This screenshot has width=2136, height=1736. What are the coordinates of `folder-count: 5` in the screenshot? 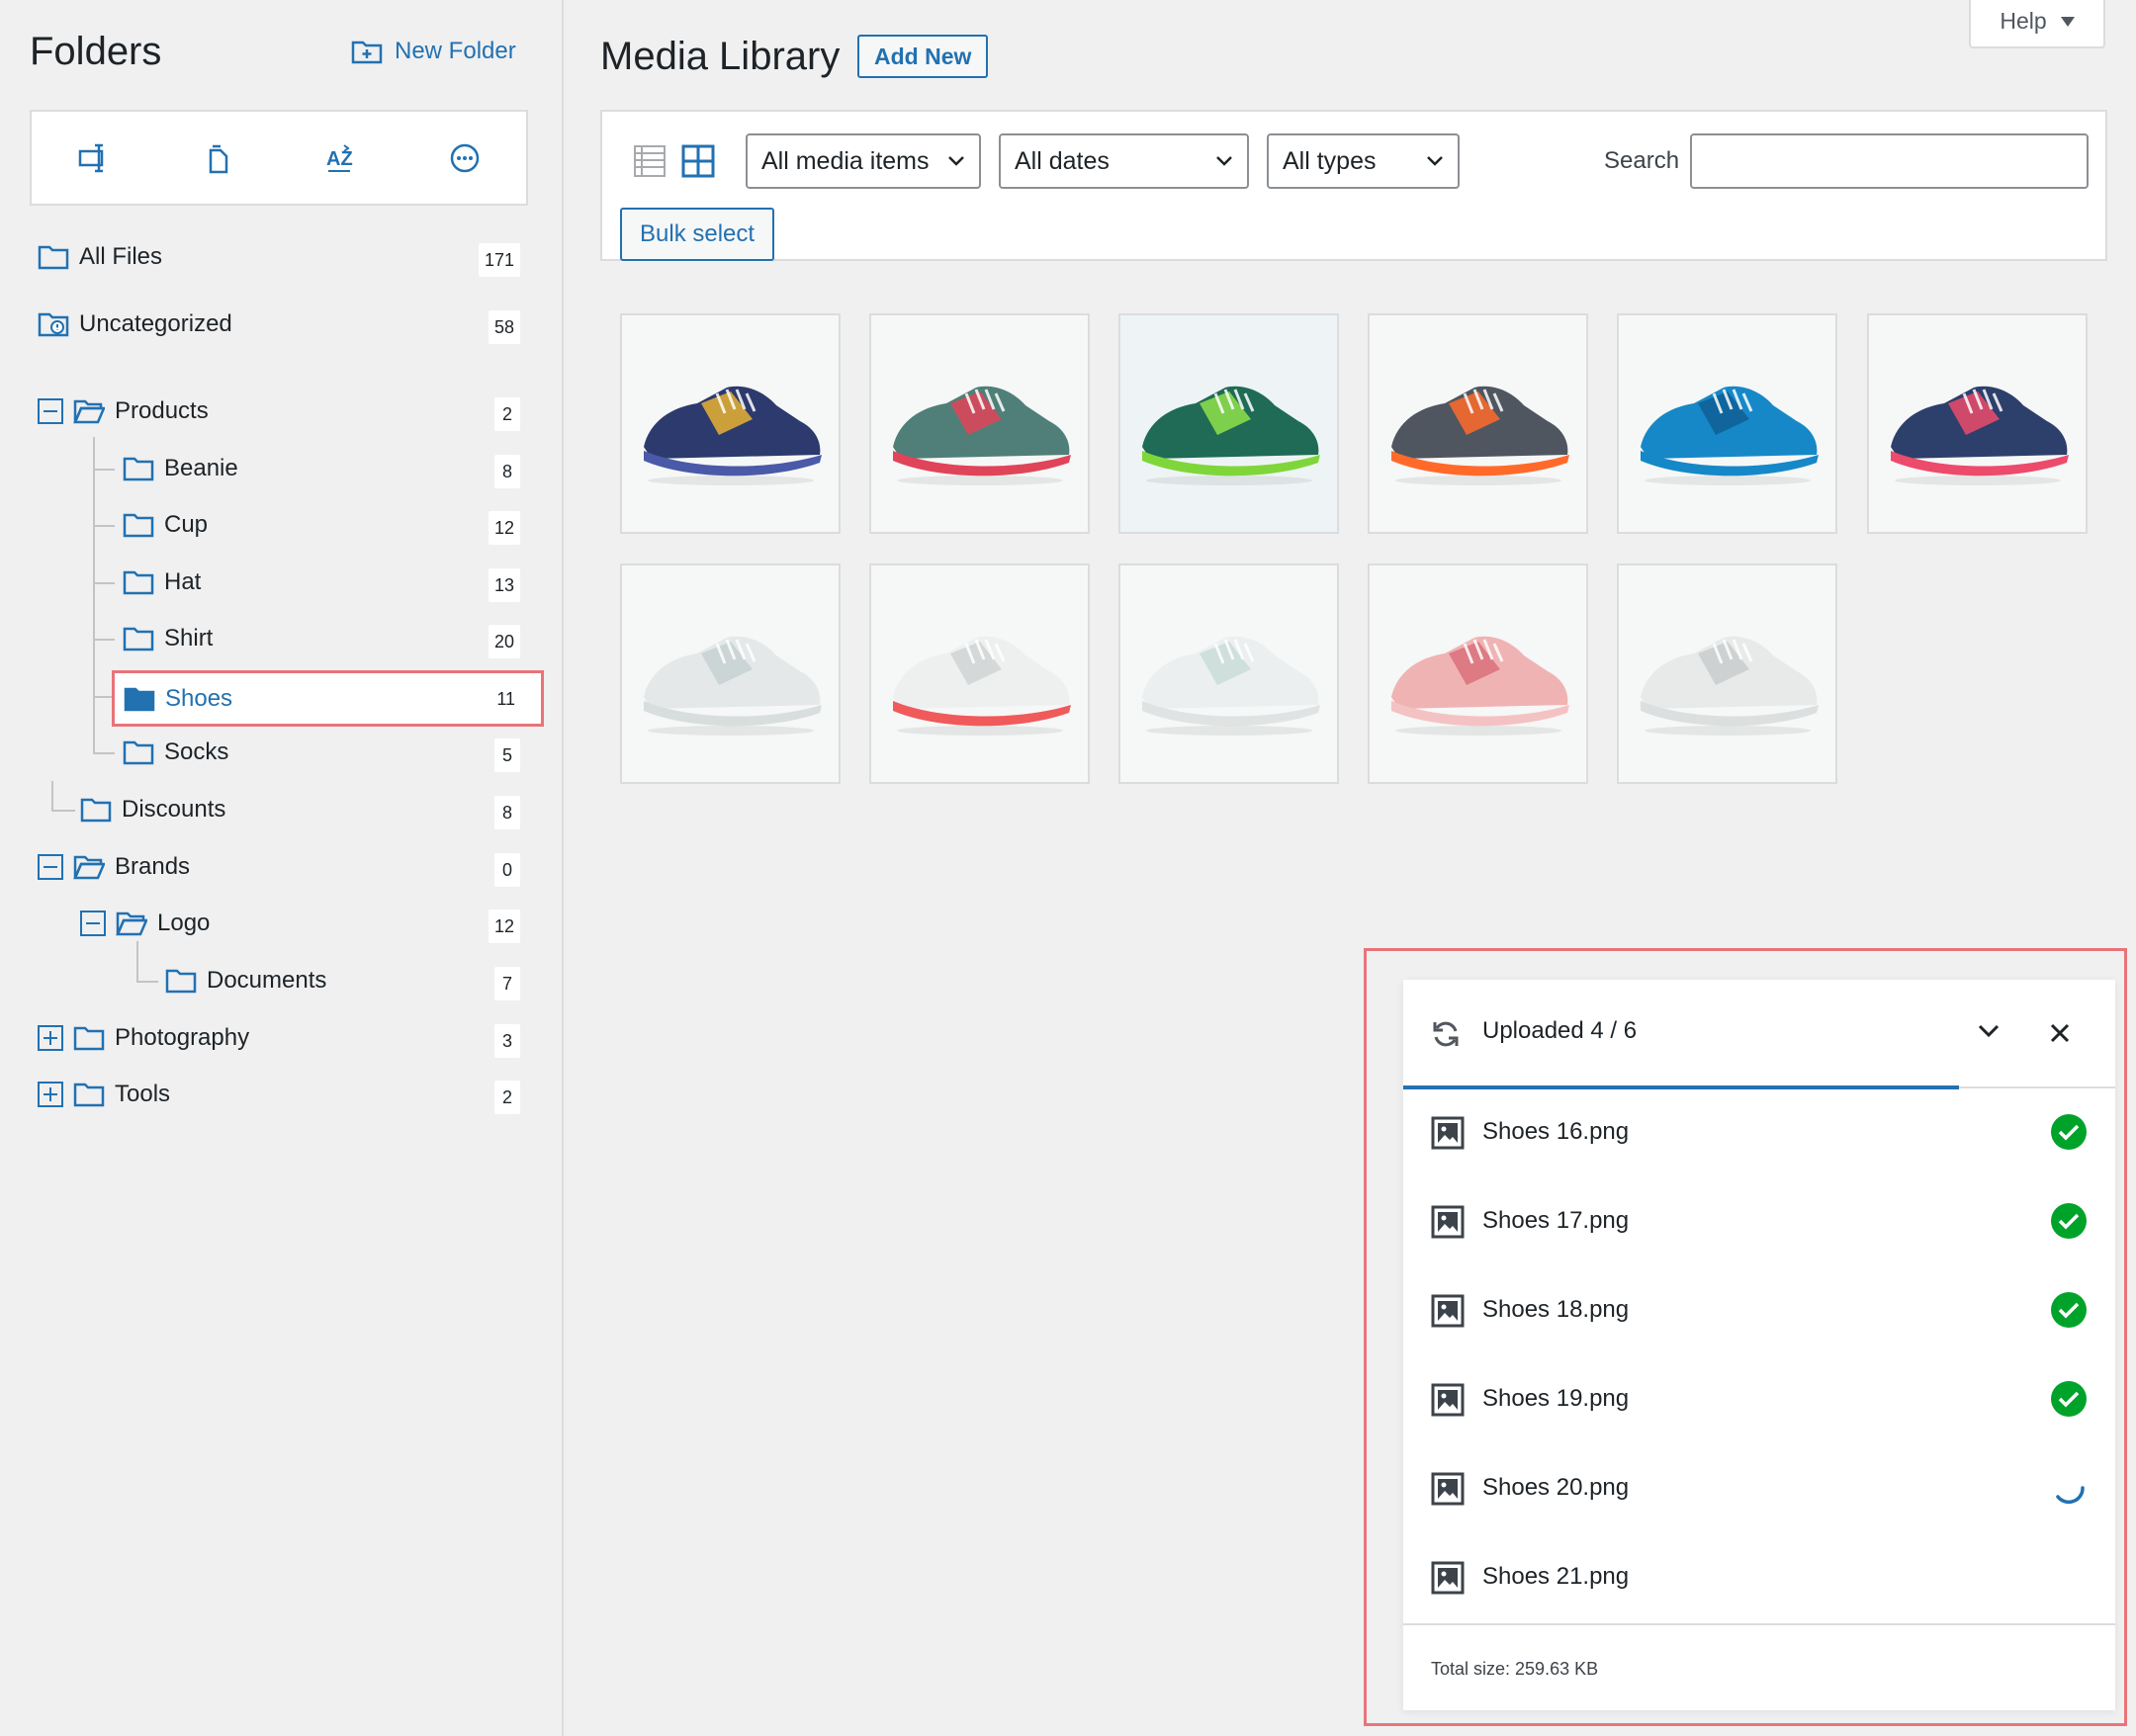 It's located at (507, 755).